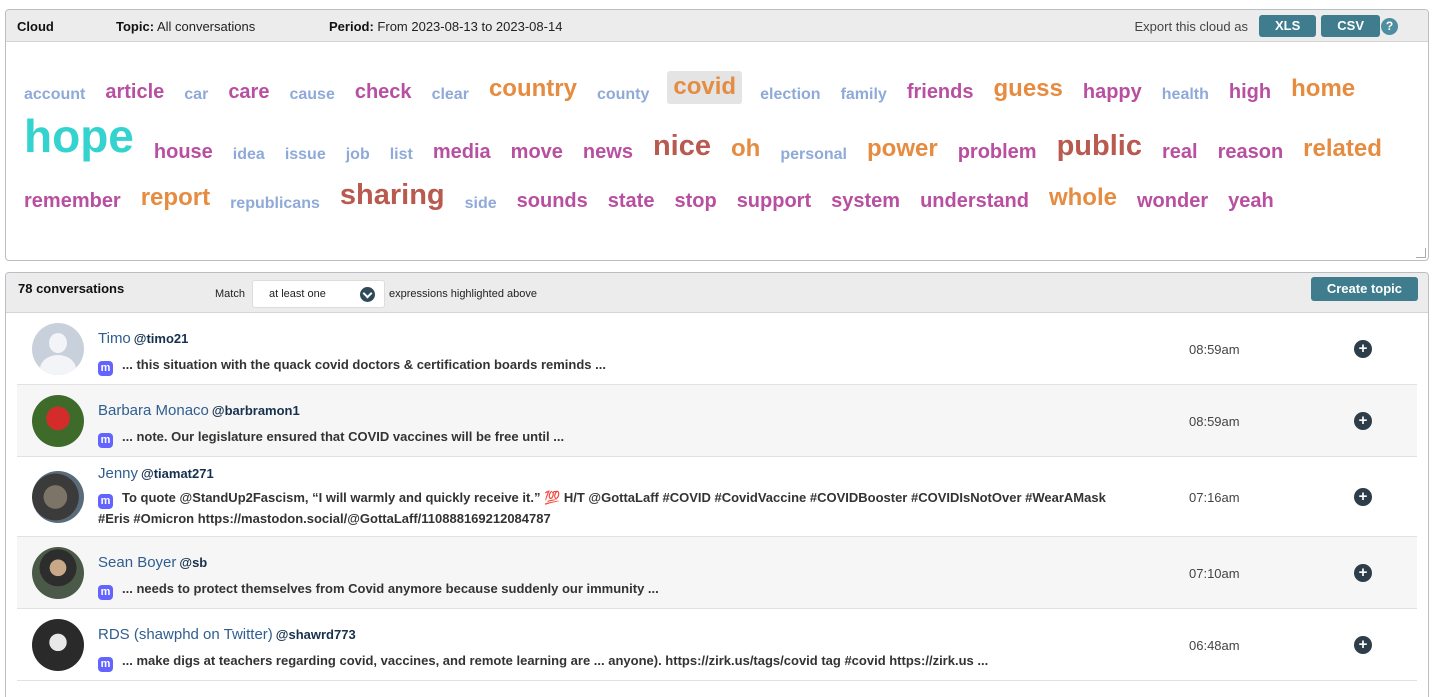 This screenshot has width=1433, height=697. Describe the element at coordinates (608, 152) in the screenshot. I see `cloud-word-news: news` at that location.